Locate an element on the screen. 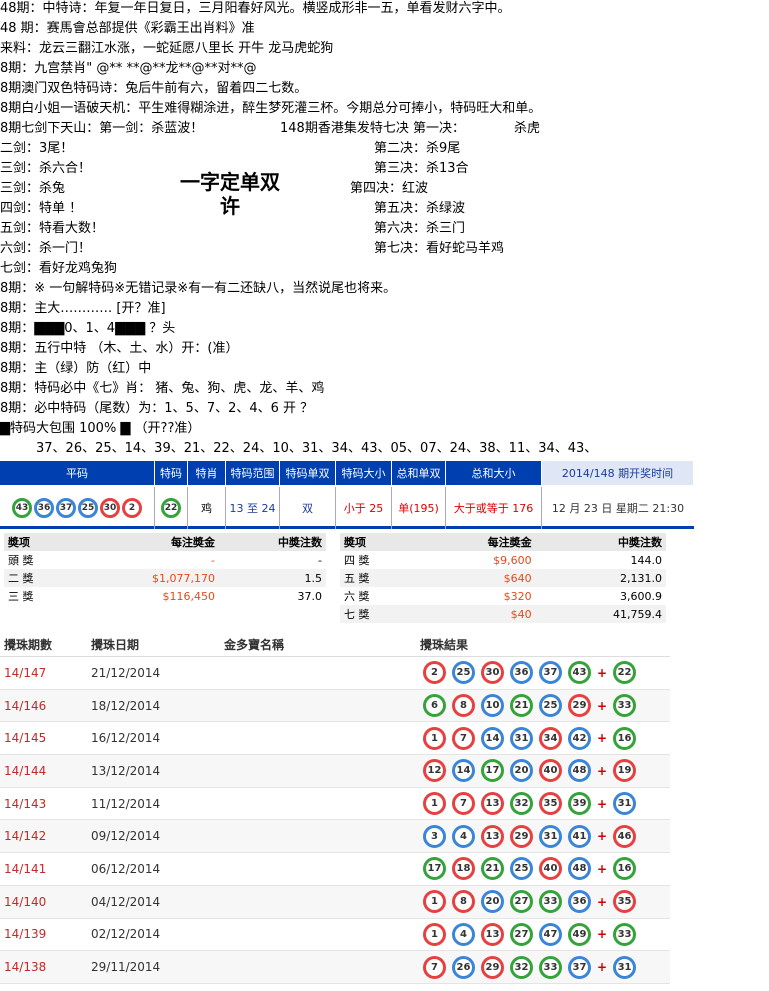  right-line: 第四决：红波 is located at coordinates (389, 188).